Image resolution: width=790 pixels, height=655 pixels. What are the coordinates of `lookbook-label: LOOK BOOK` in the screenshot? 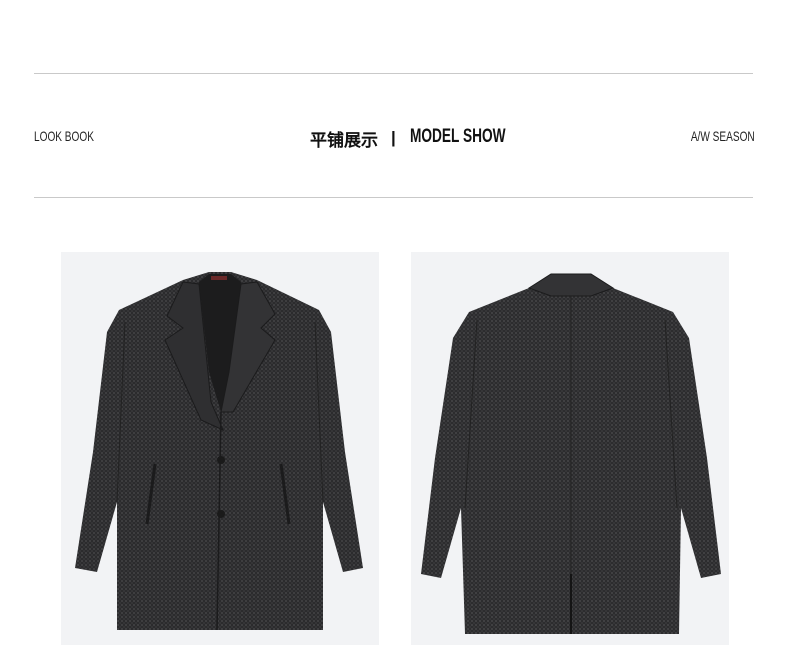 It's located at (64, 136).